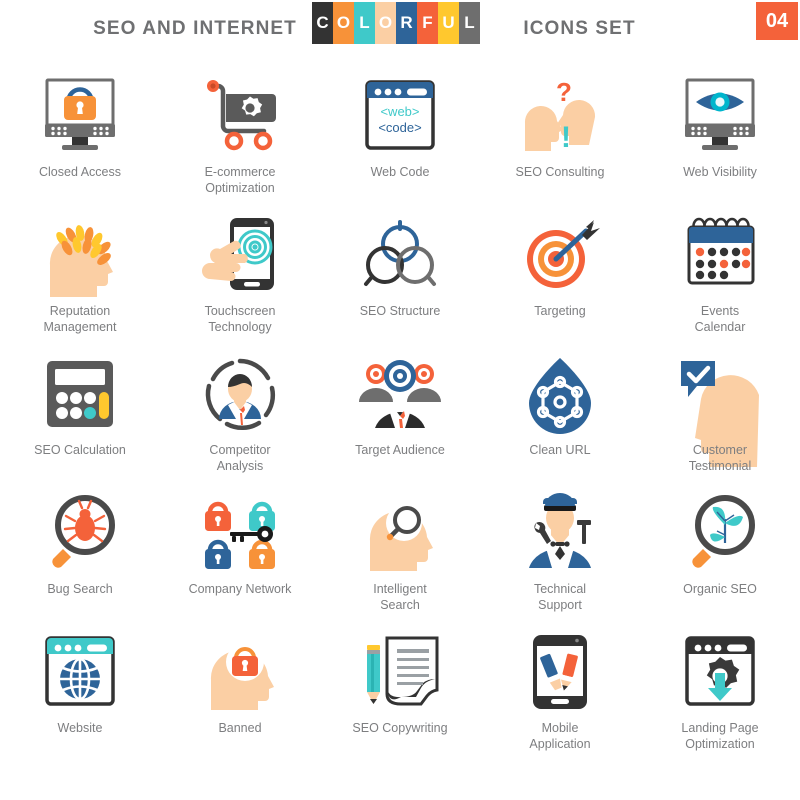  What do you see at coordinates (720, 589) in the screenshot?
I see `icon-label: Organic SEO` at bounding box center [720, 589].